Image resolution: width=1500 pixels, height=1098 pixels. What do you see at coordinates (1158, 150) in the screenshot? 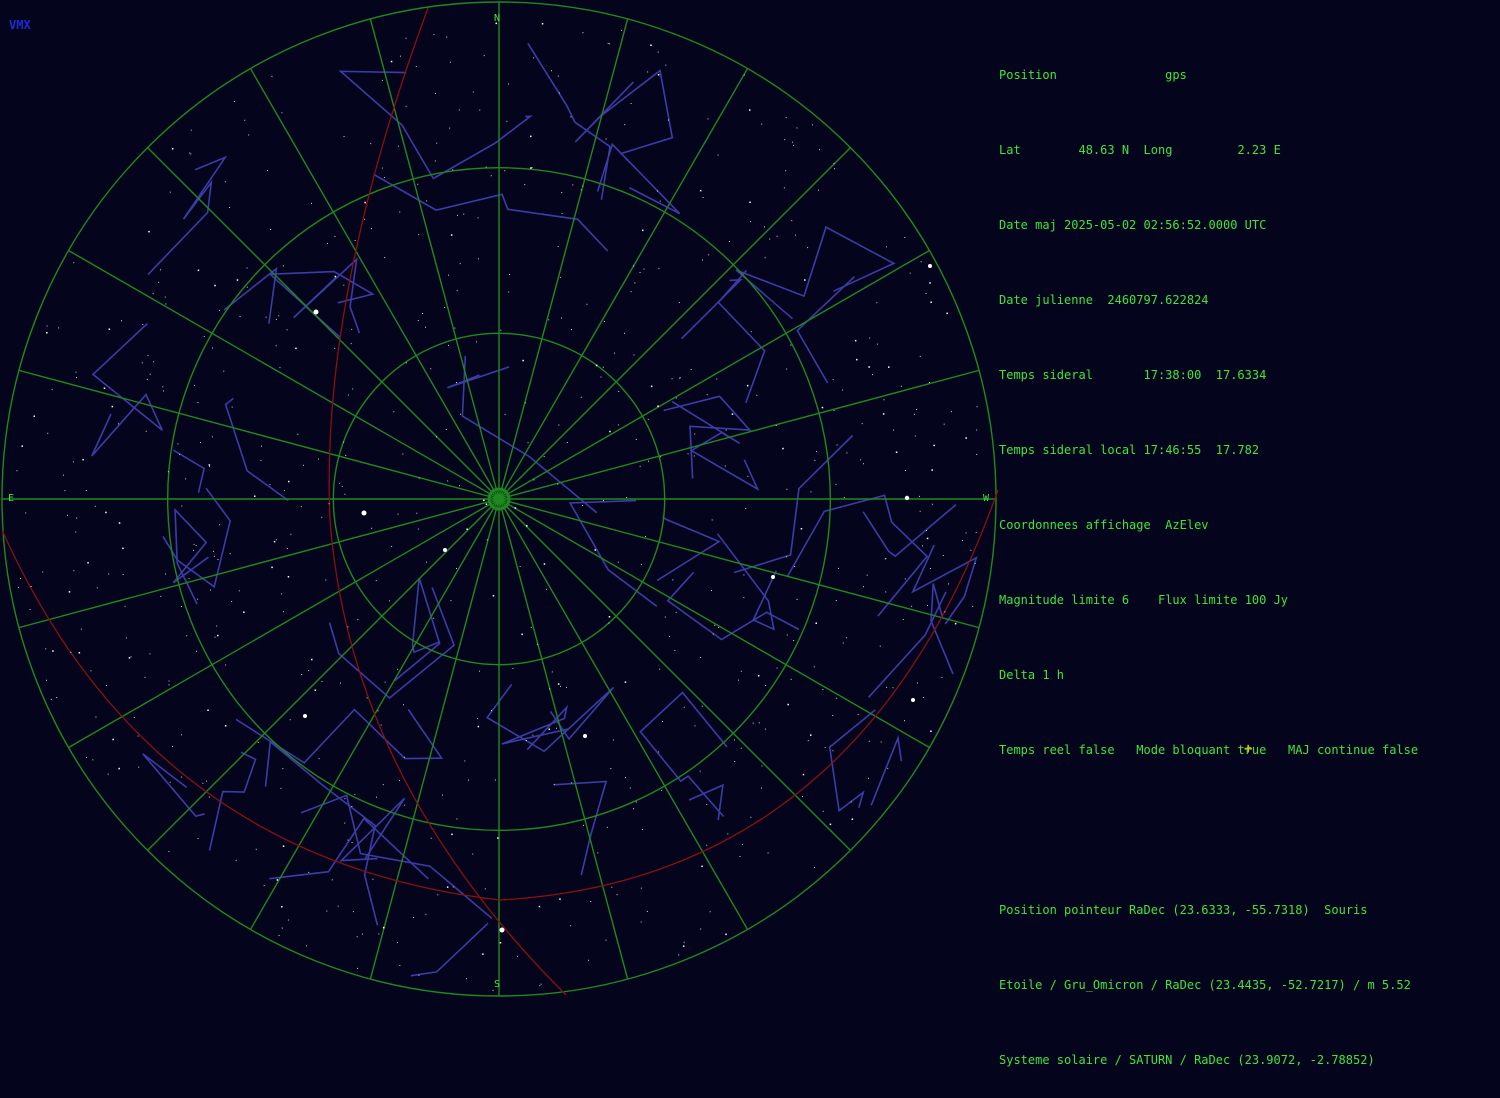
I see `long-label: Long` at bounding box center [1158, 150].